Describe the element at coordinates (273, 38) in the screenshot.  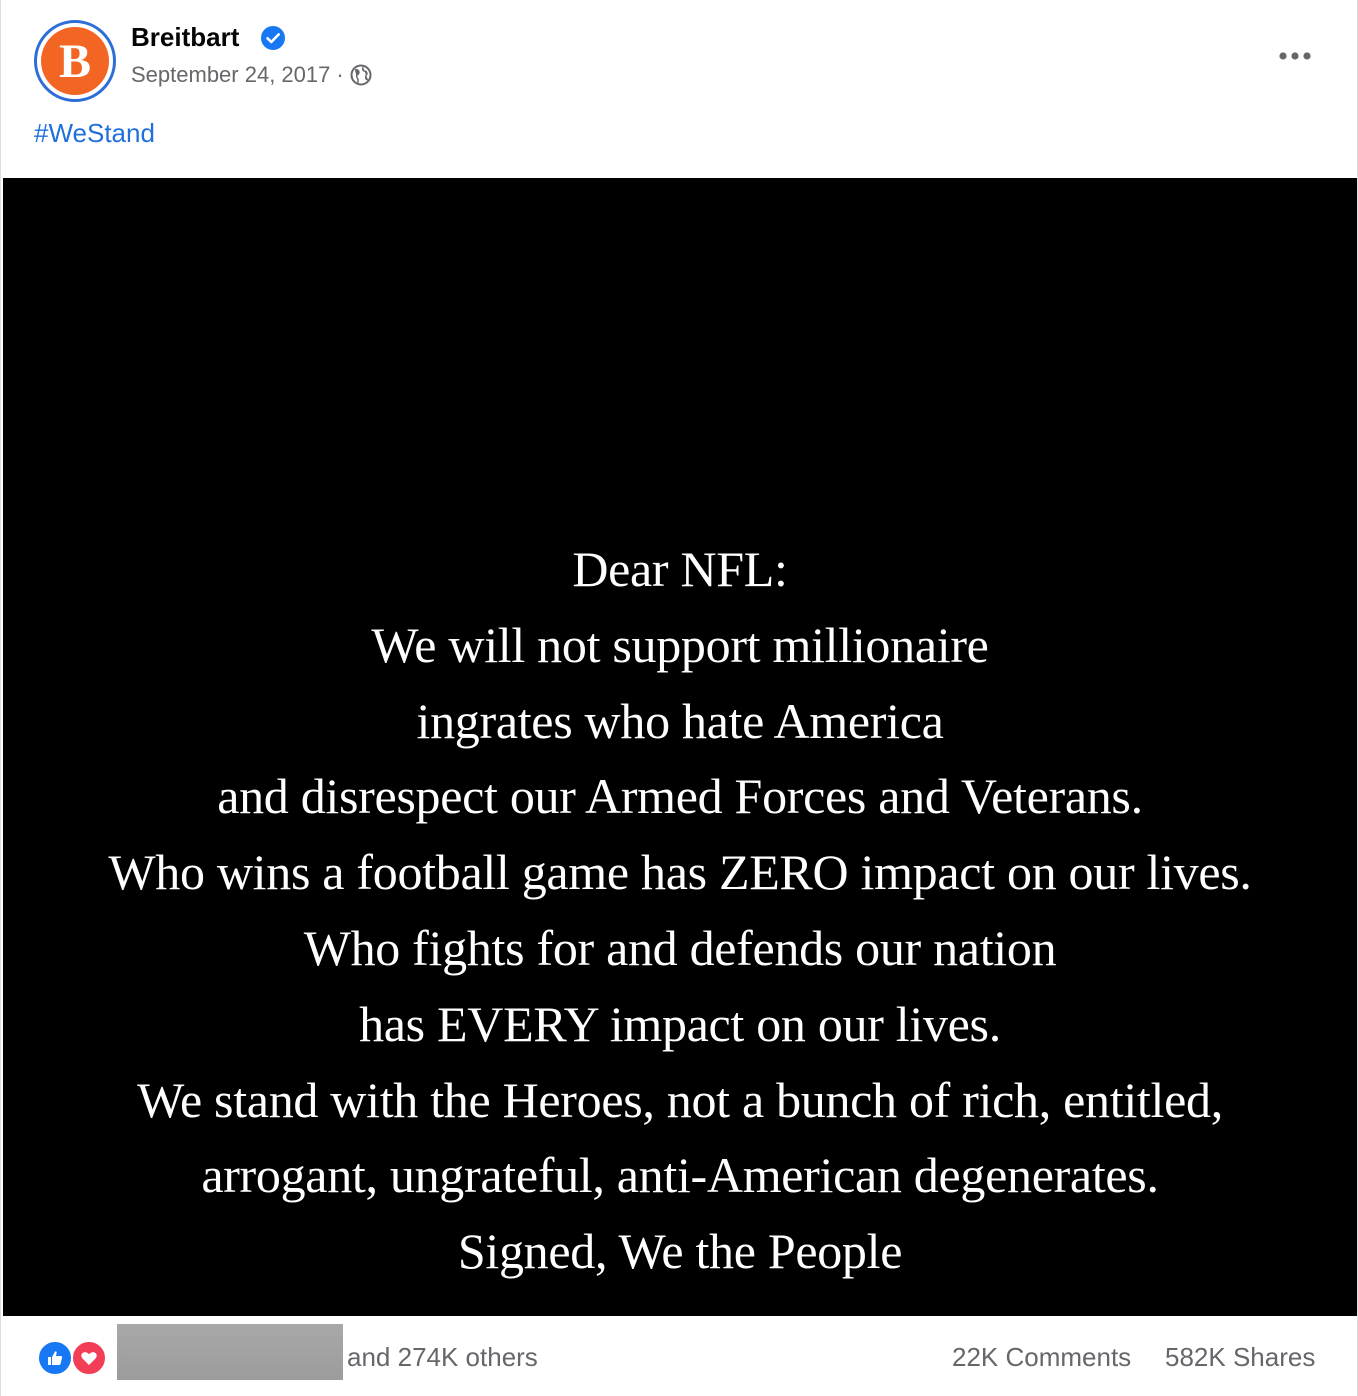
I see `verified-badge-icon` at that location.